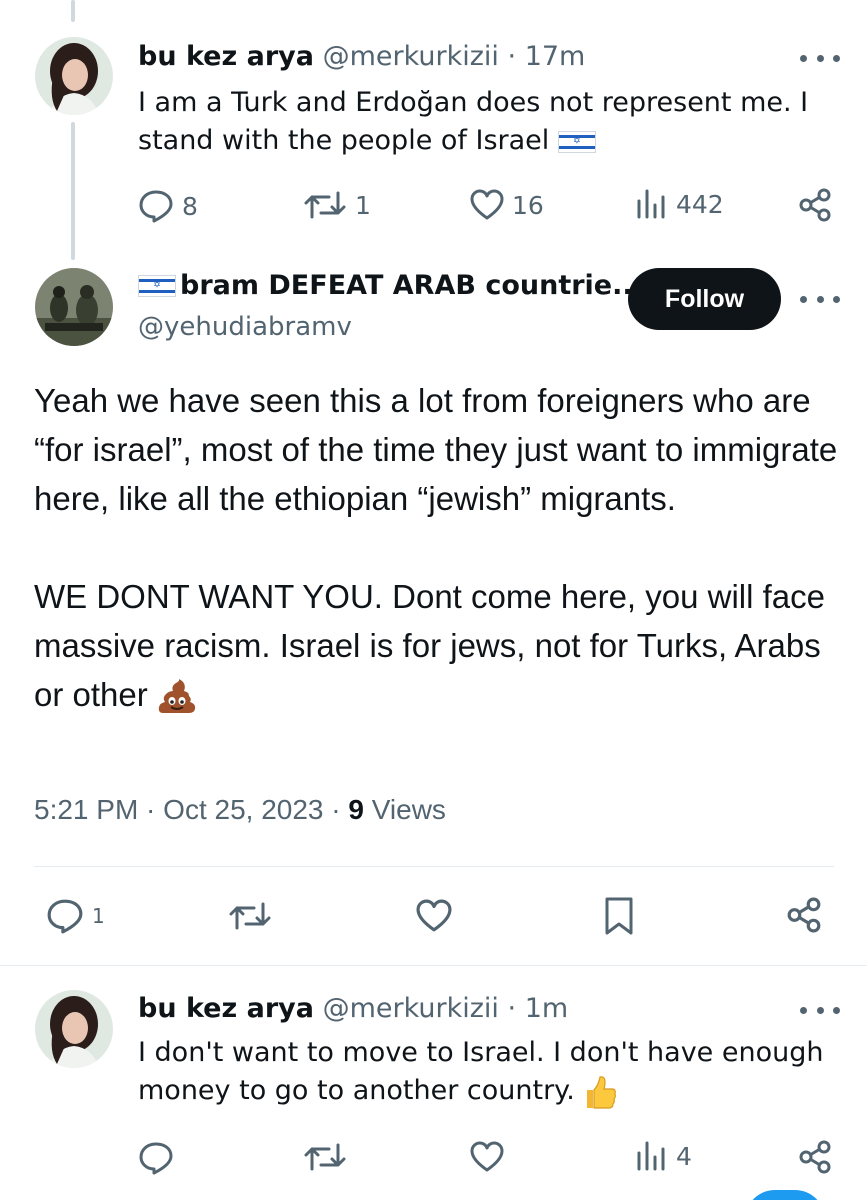  Describe the element at coordinates (528, 205) in the screenshot. I see `like-count: 16` at that location.